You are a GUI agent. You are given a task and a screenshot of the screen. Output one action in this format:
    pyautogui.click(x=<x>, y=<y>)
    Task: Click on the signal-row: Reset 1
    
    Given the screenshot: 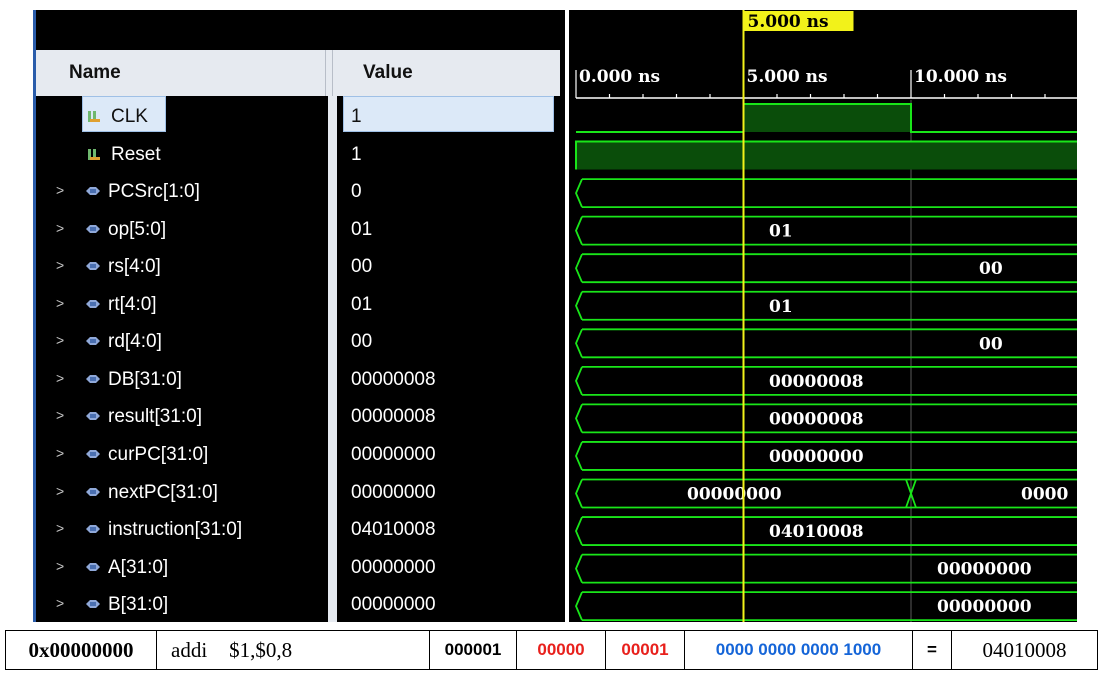 What is the action you would take?
    pyautogui.click(x=298, y=155)
    